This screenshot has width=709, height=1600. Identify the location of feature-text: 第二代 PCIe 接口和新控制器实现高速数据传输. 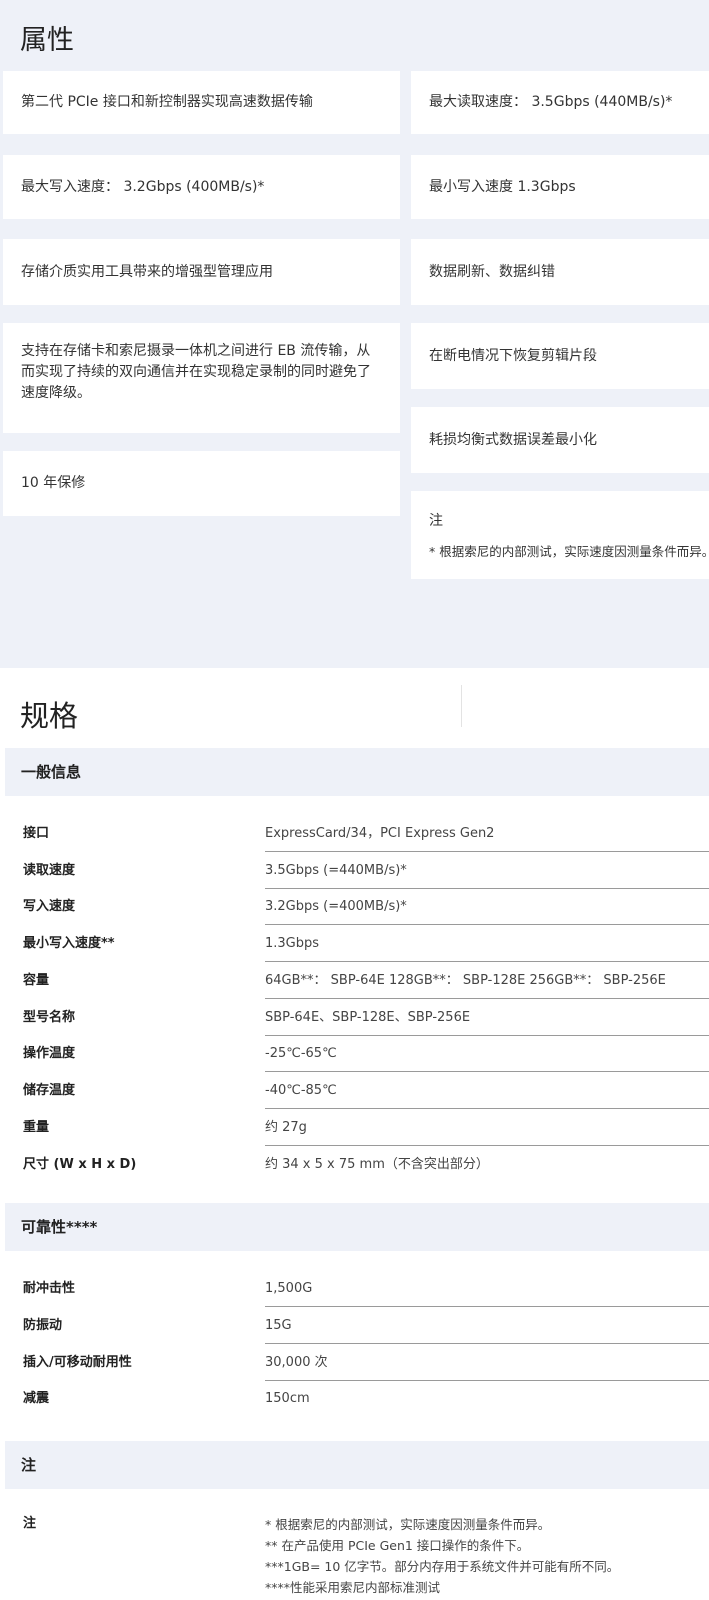
(167, 102).